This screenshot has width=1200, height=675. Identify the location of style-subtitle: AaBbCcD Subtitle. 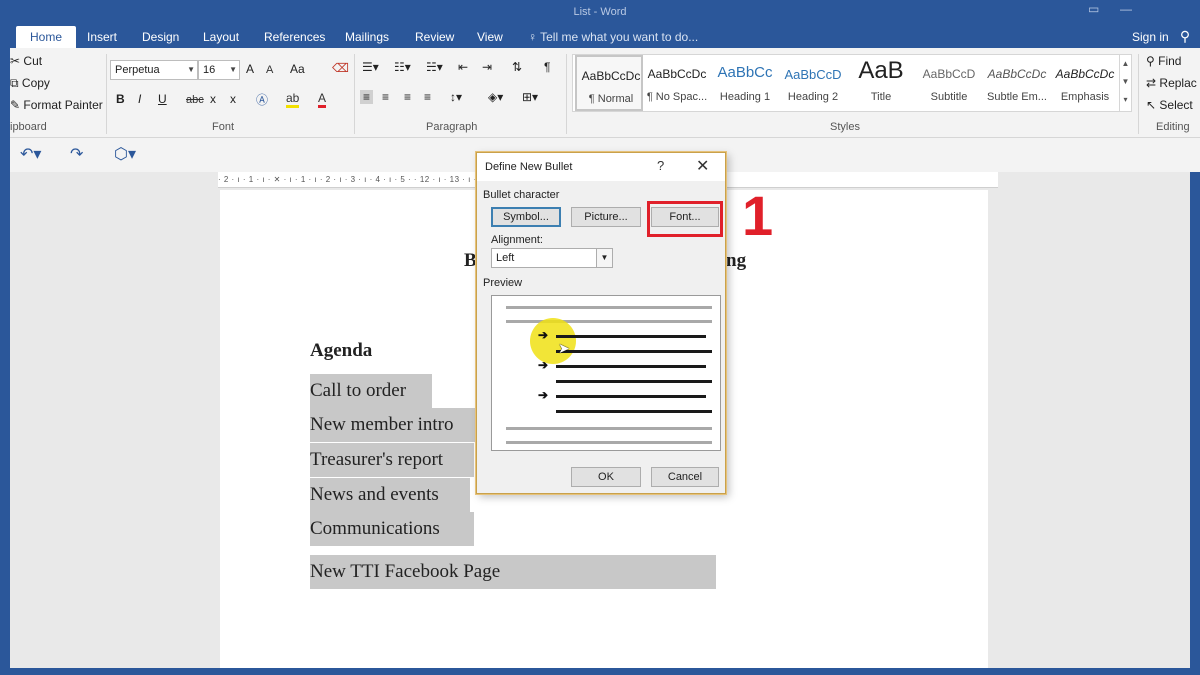
(949, 83).